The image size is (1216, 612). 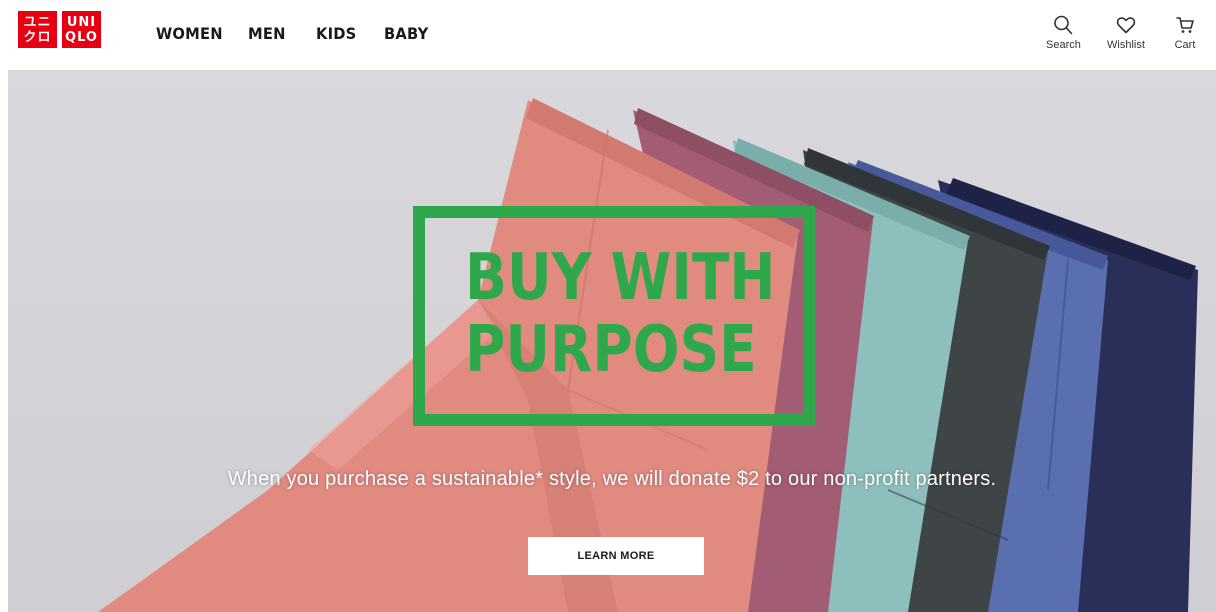 I want to click on learn-more-button: LEARN MORE, so click(x=616, y=556).